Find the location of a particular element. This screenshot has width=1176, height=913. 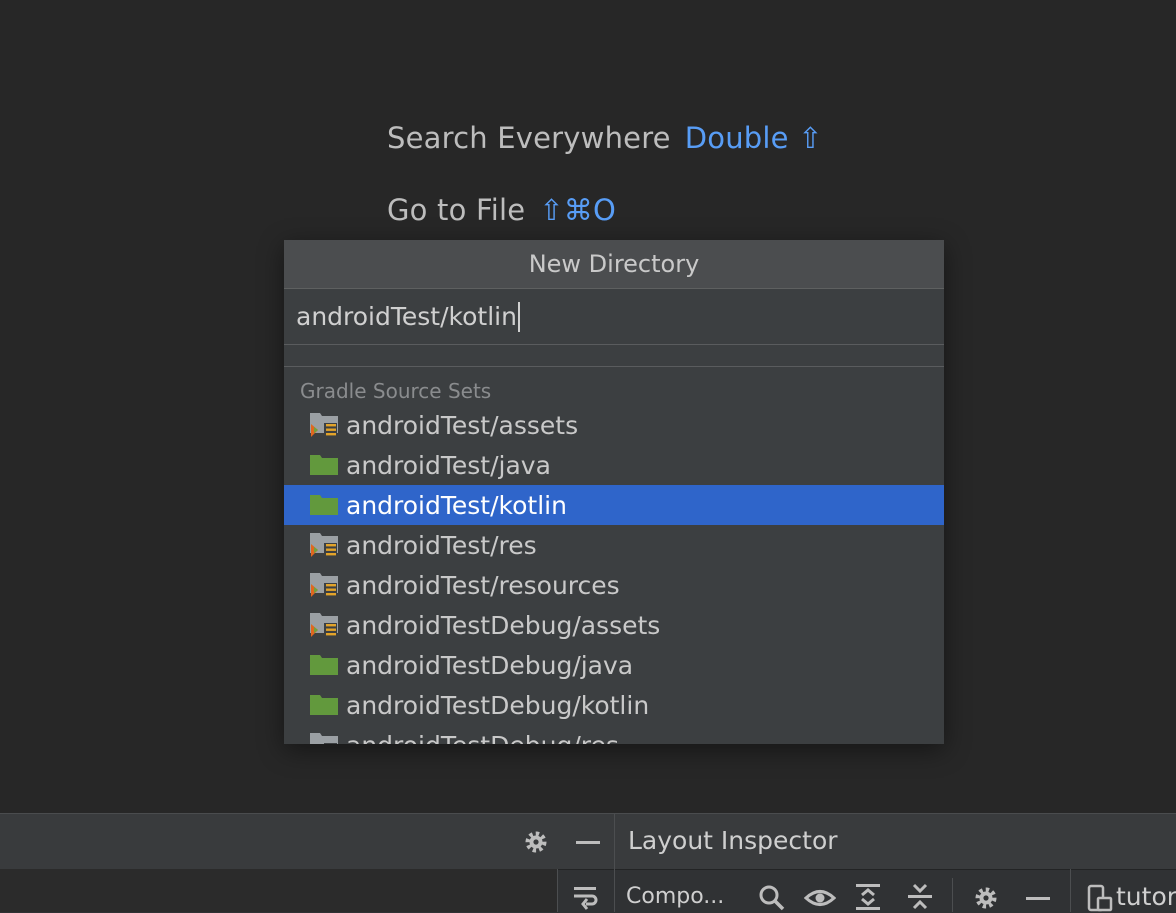

search-everywhere-shortcut: Double ⇧ is located at coordinates (753, 138).